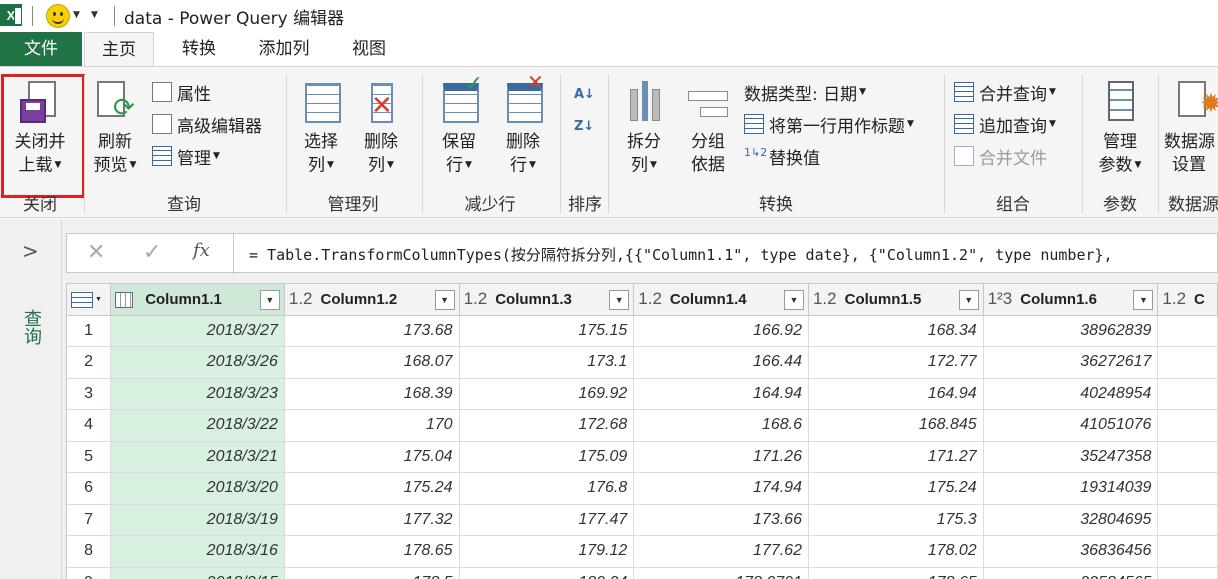  I want to click on column-header: 1²3 Column1.6 ▼, so click(1071, 300).